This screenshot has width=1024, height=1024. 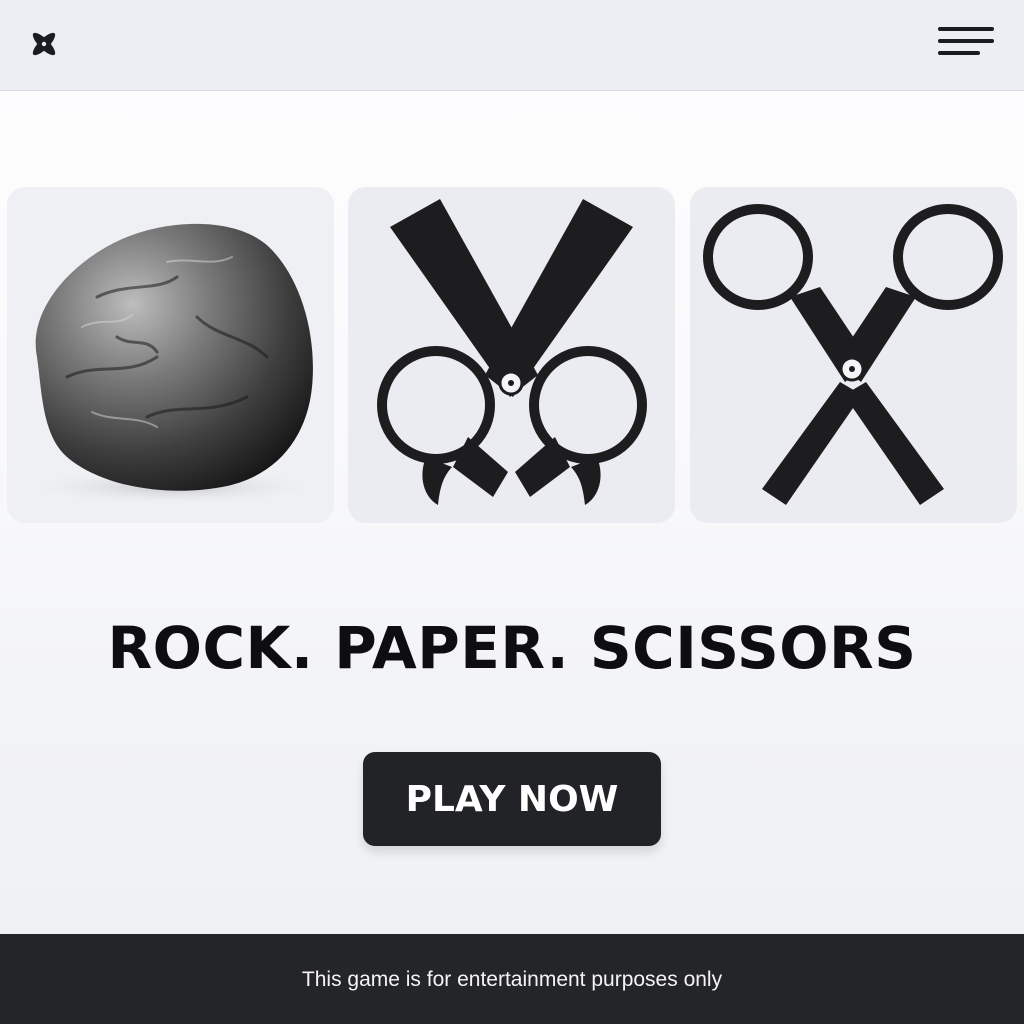 I want to click on rock-icon, so click(x=172, y=364).